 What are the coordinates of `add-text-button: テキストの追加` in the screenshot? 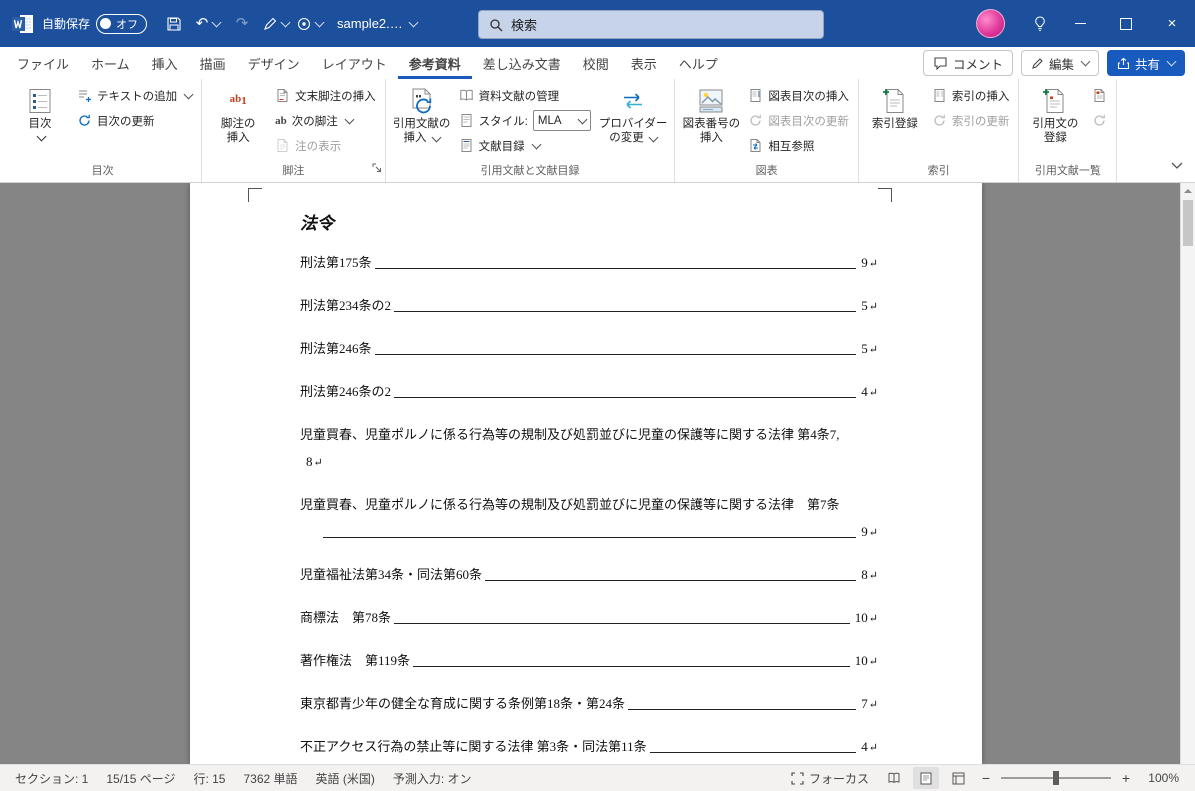 It's located at (134, 95).